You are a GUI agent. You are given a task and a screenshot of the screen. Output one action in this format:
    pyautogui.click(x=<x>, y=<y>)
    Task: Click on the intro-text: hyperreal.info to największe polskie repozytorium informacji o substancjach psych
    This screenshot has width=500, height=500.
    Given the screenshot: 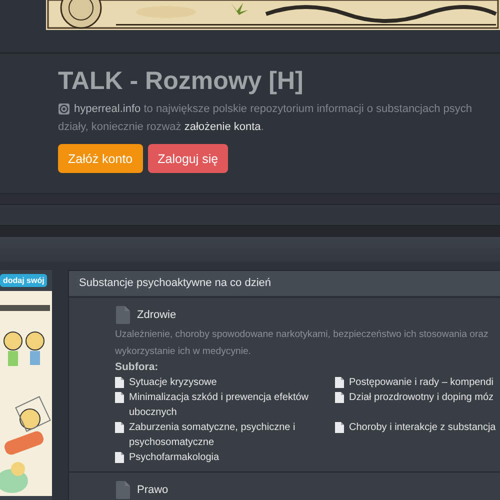 What is the action you would take?
    pyautogui.click(x=273, y=108)
    